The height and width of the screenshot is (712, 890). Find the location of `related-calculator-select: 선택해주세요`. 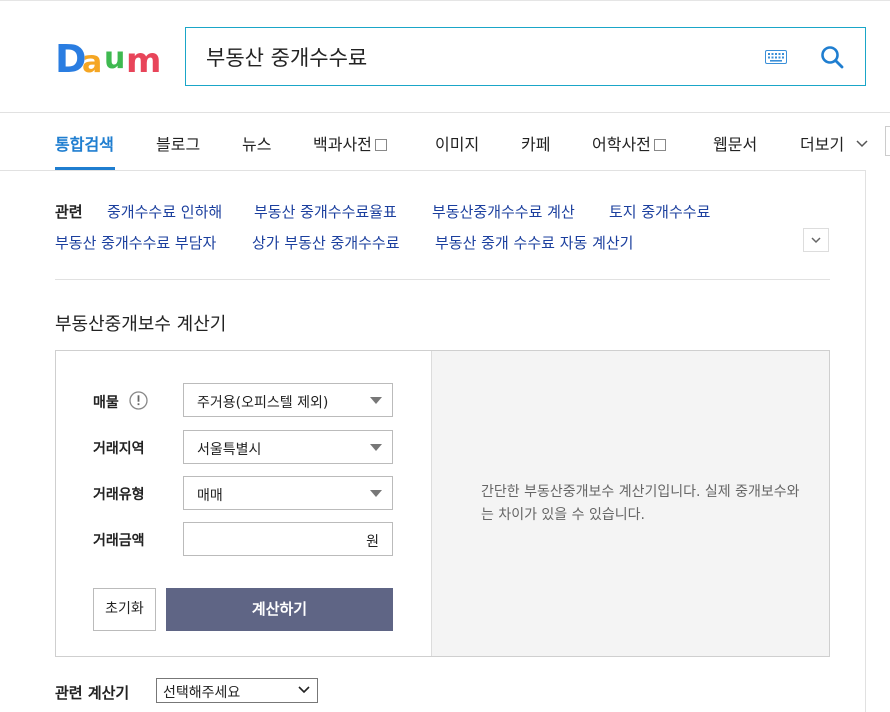

related-calculator-select: 선택해주세요 is located at coordinates (237, 690).